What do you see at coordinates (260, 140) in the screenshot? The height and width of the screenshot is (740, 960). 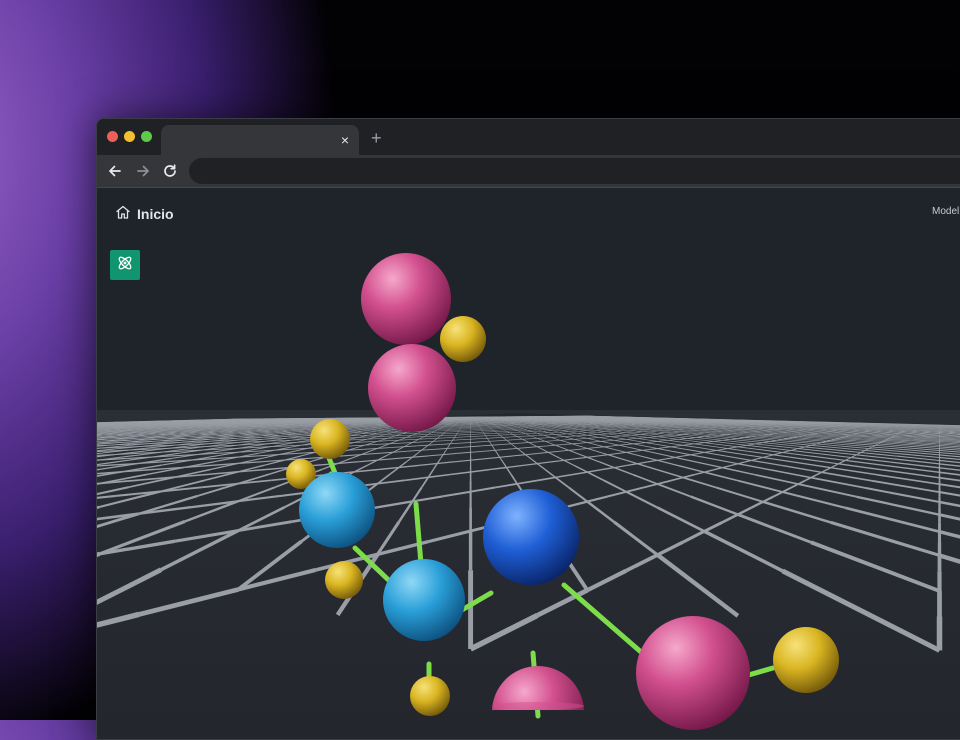 I see `browser-tab: ×` at bounding box center [260, 140].